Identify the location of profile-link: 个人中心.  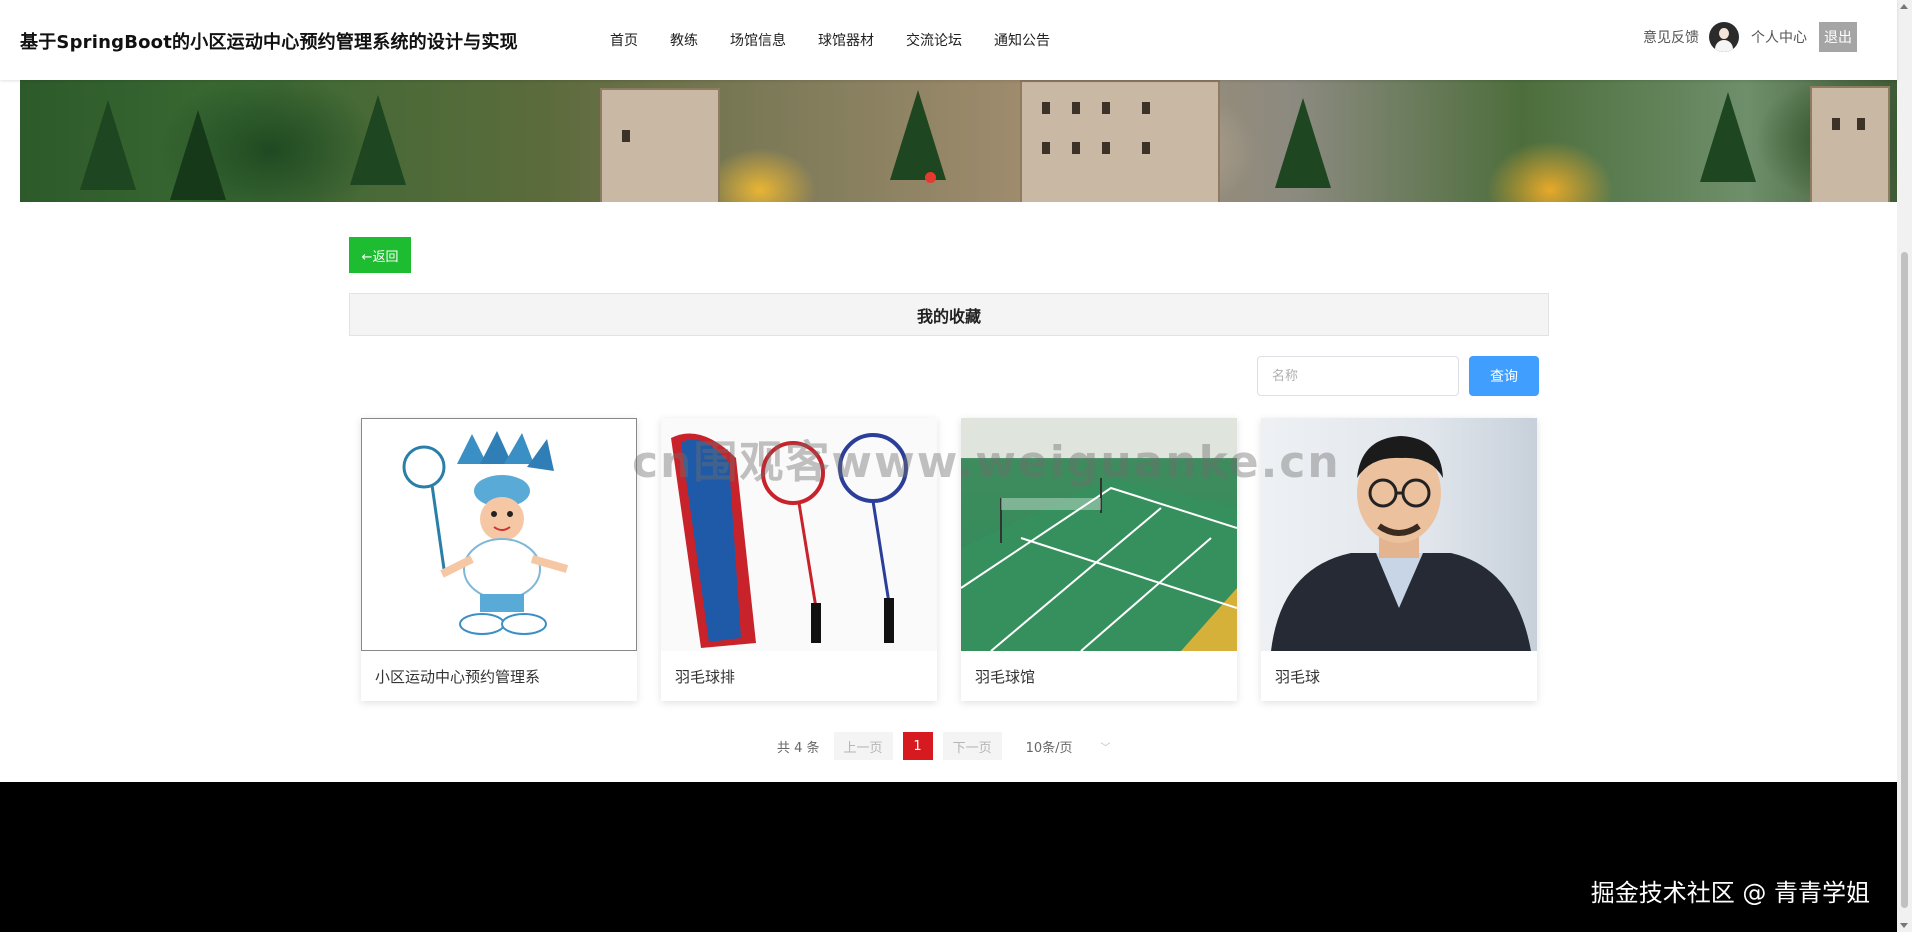
(1779, 37).